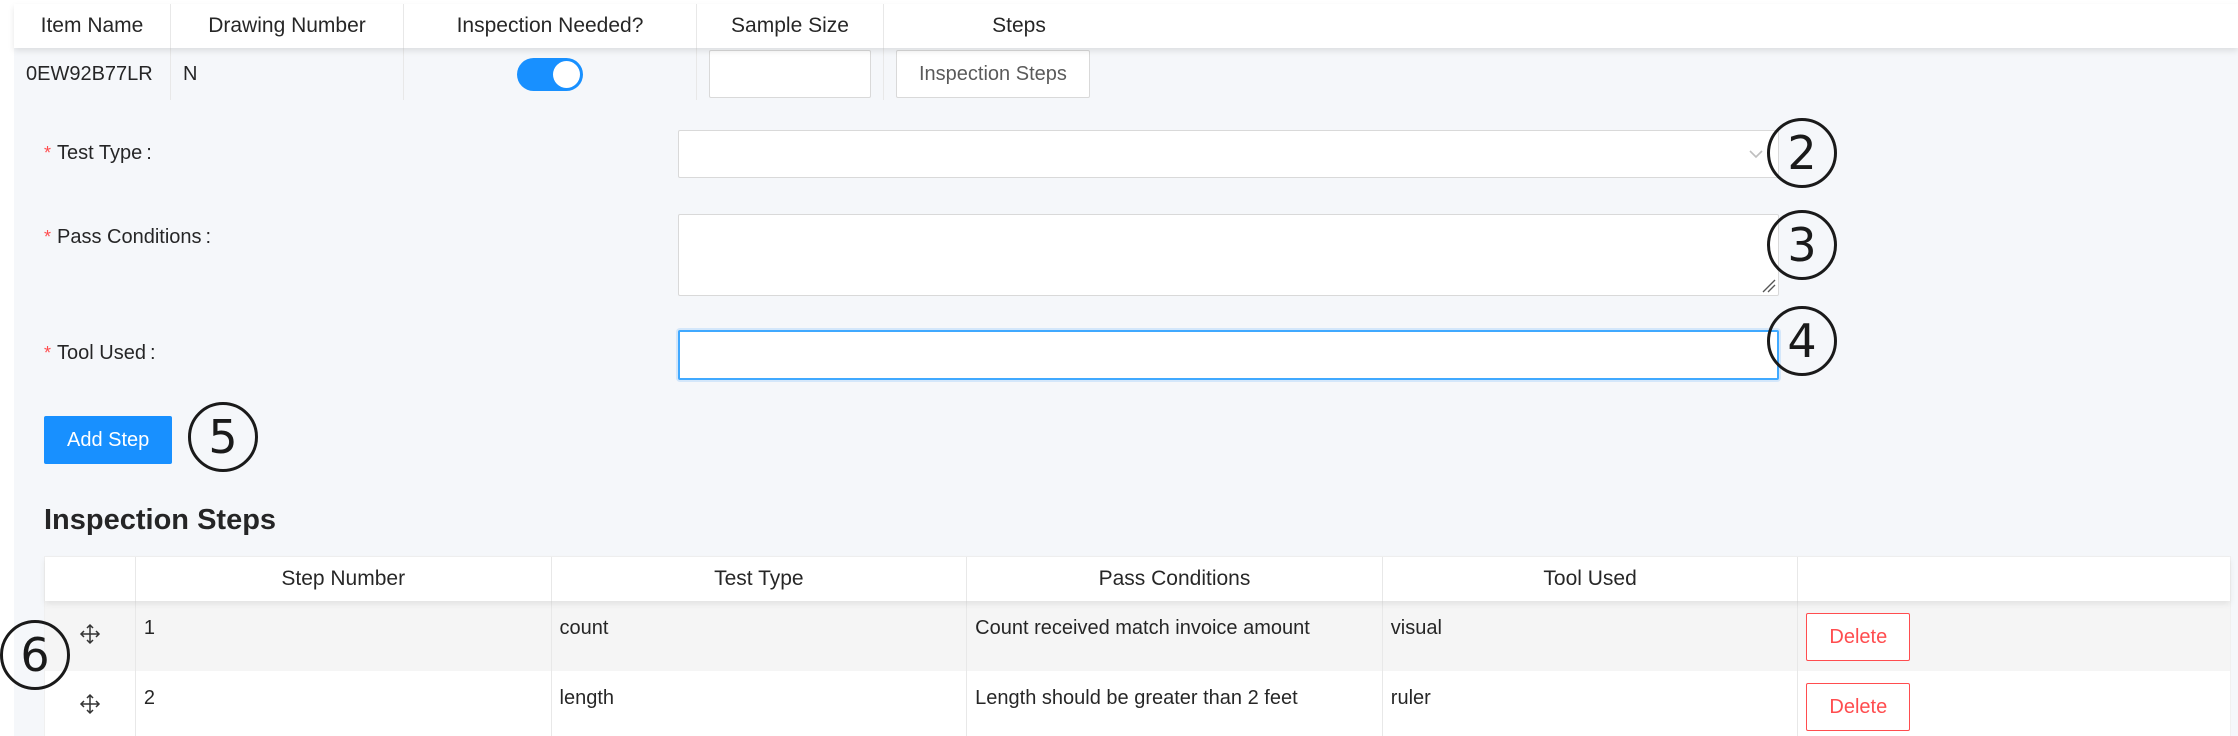 The height and width of the screenshot is (736, 2238). Describe the element at coordinates (1175, 579) in the screenshot. I see `header-pass-conditions: Pass Conditions` at that location.